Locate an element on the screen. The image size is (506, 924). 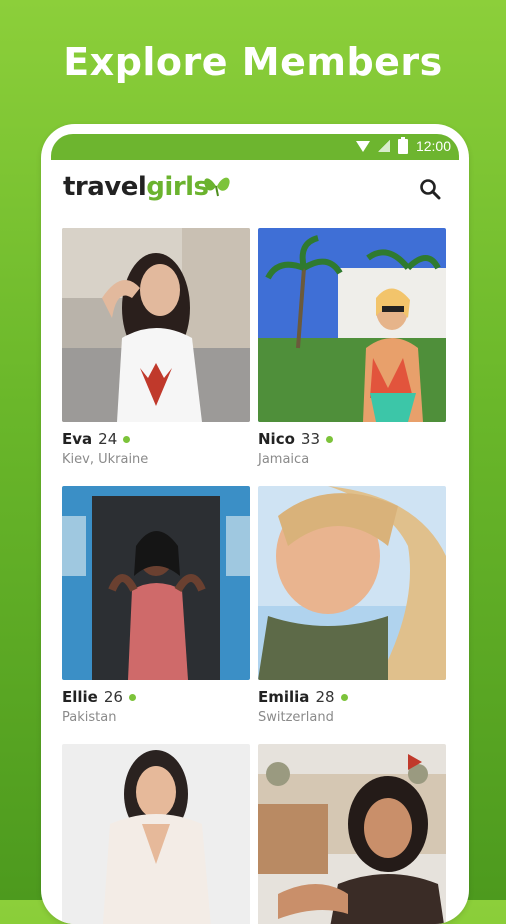
member-location: Switzerland is located at coordinates (296, 717).